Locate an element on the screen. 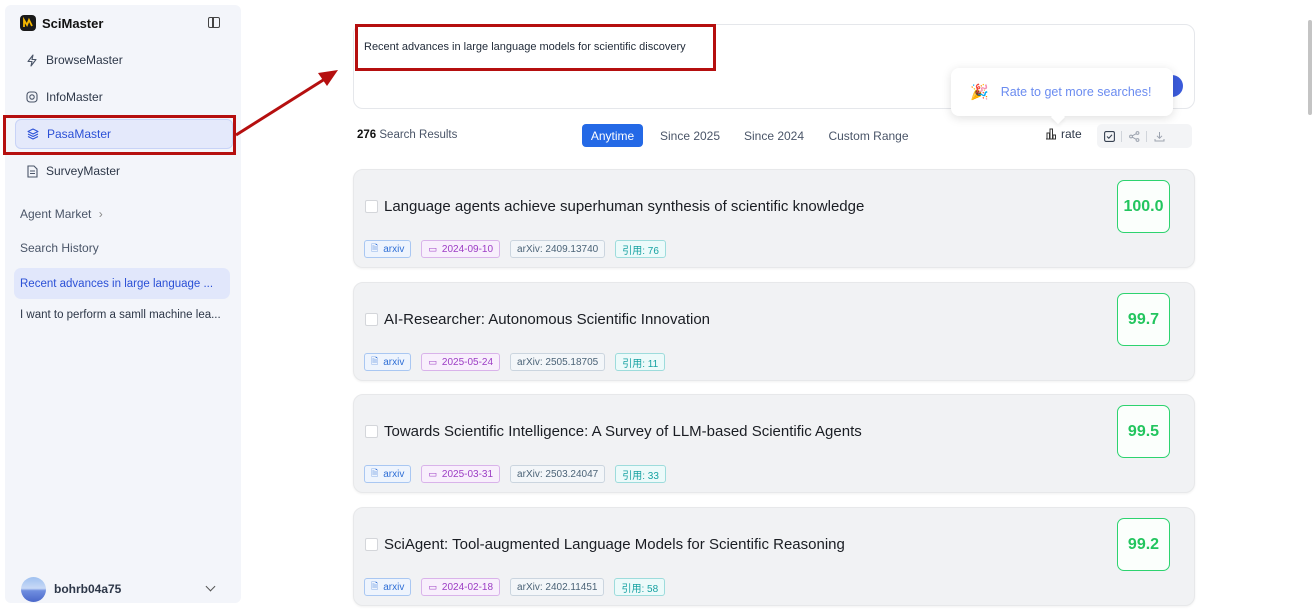 Image resolution: width=1313 pixels, height=611 pixels. annotation-highlight-pasamaster is located at coordinates (119, 135).